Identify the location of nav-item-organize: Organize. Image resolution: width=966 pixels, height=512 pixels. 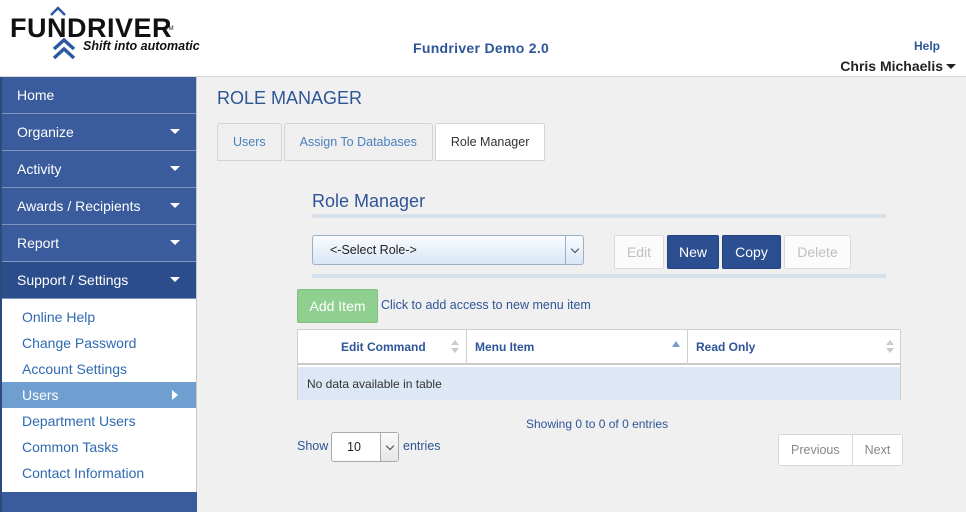
(99, 132).